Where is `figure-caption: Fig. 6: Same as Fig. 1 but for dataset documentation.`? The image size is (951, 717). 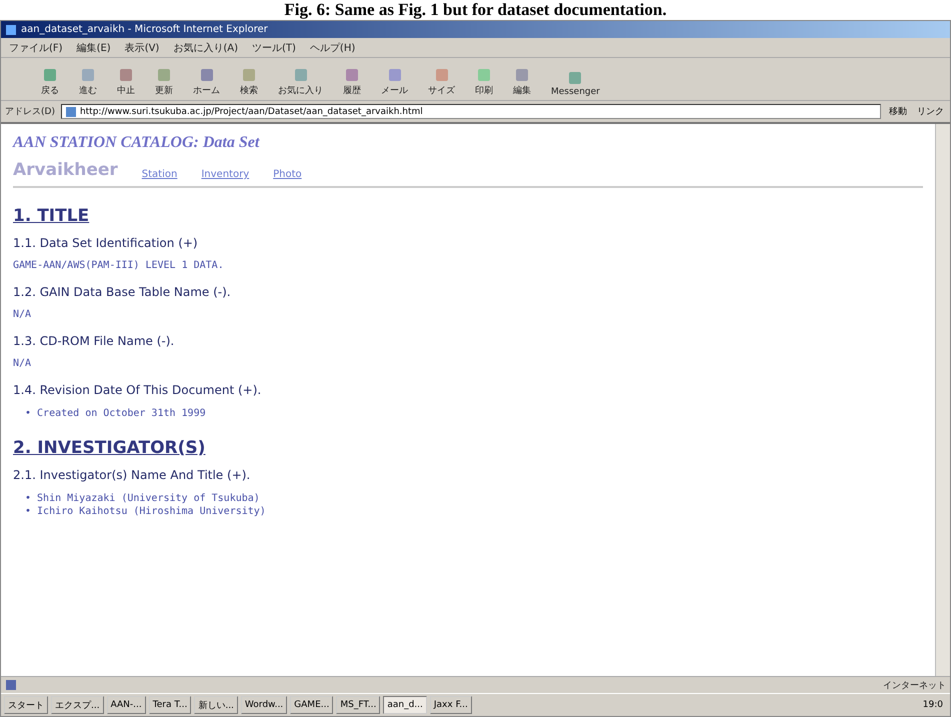 figure-caption: Fig. 6: Same as Fig. 1 but for dataset documentation. is located at coordinates (475, 10).